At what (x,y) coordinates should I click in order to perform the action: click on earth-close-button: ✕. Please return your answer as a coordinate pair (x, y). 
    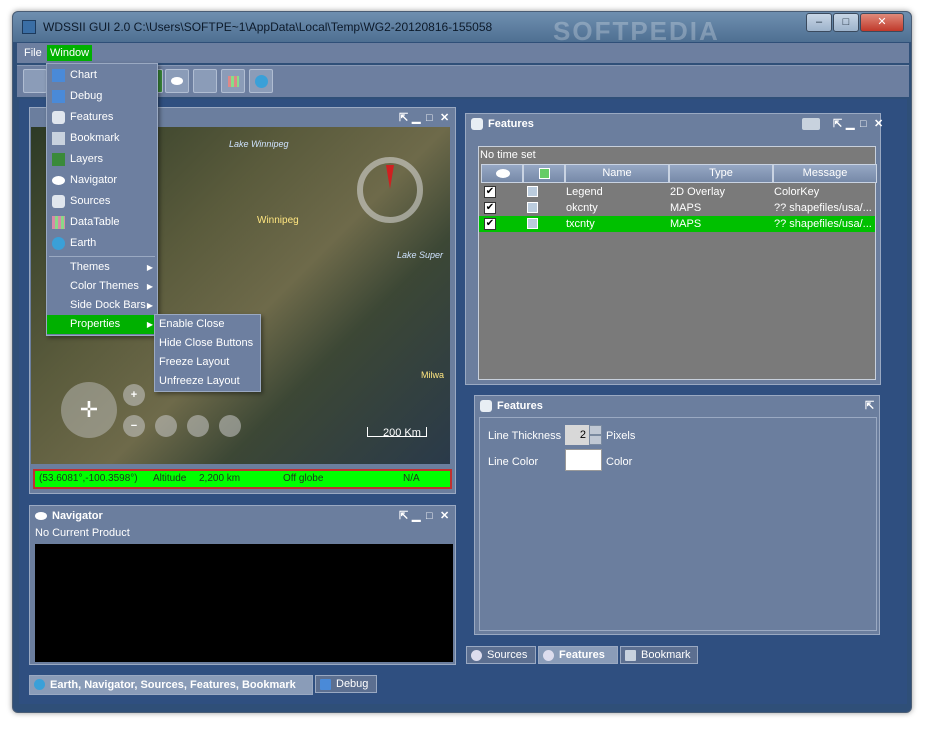
    Looking at the image, I should click on (444, 118).